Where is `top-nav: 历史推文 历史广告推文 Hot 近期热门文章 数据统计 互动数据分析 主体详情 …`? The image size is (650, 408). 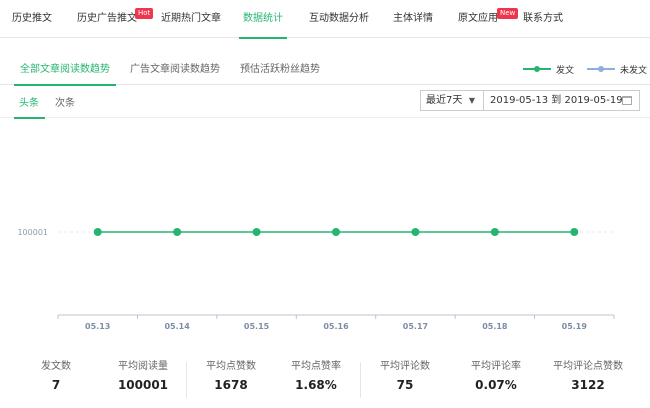
top-nav: 历史推文 历史广告推文 Hot 近期热门文章 数据统计 互动数据分析 主体详情 … is located at coordinates (325, 19).